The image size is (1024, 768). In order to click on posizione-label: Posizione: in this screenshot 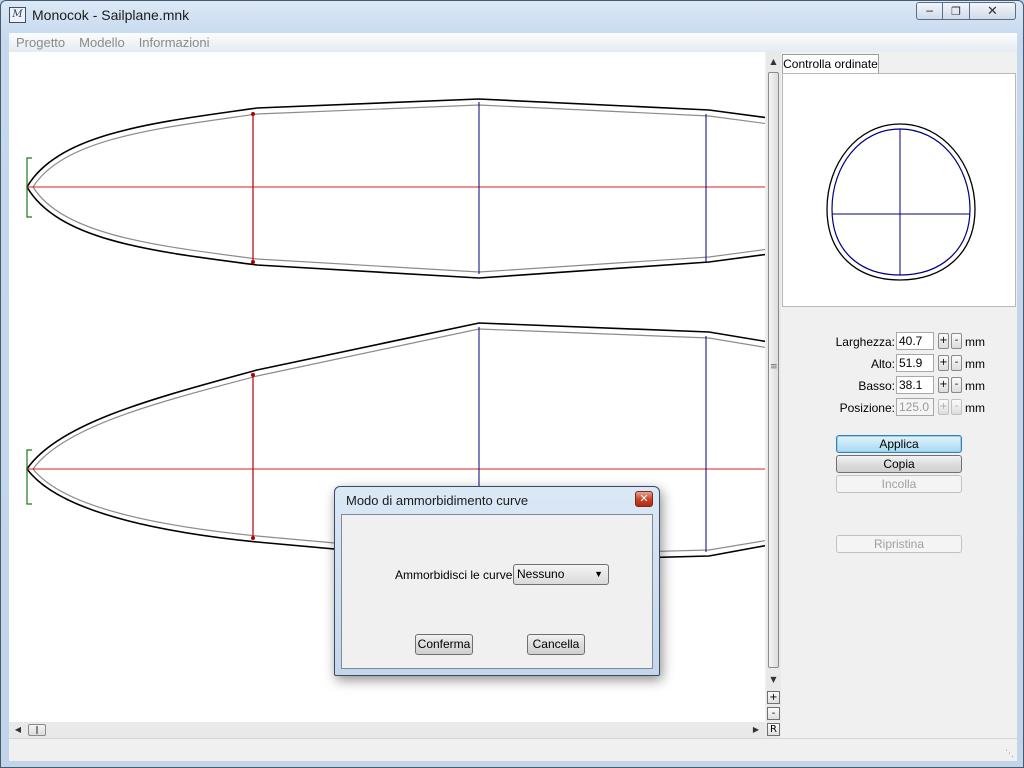, I will do `click(867, 408)`.